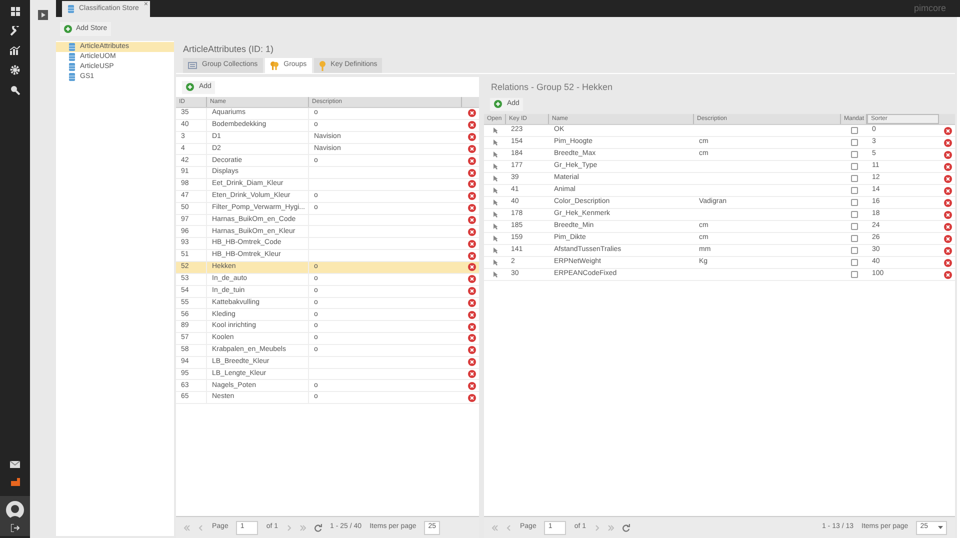  I want to click on relations-title: Relations - Group 52 - Hekken, so click(552, 87).